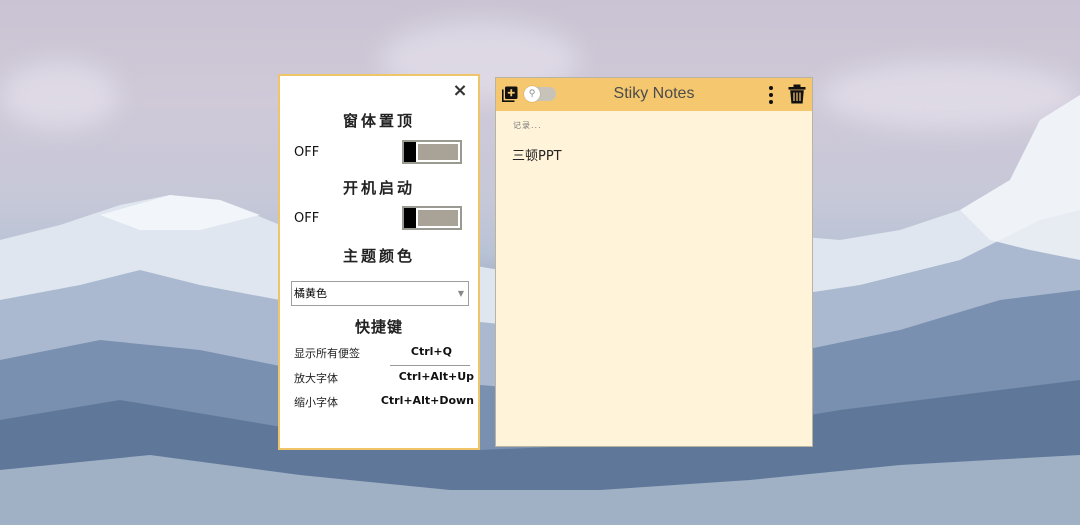  I want to click on note-content: 三顿PPT, so click(537, 154).